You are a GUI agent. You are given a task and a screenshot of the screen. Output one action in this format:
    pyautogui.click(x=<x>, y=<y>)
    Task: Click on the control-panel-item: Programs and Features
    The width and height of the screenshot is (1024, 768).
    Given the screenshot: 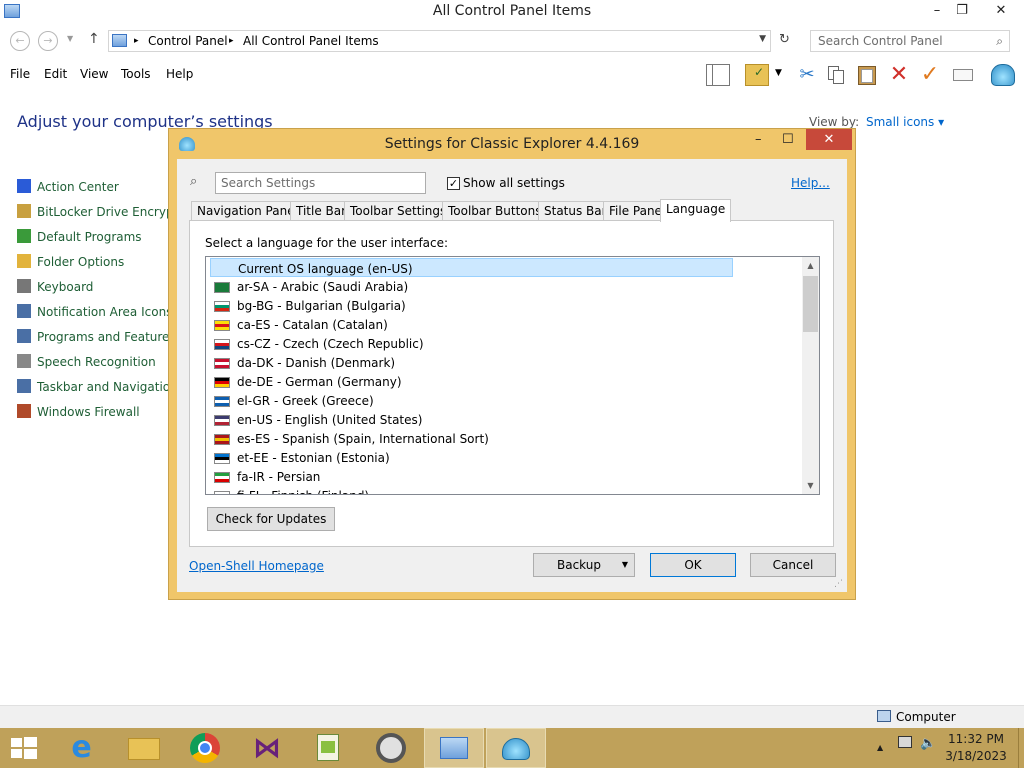 What is the action you would take?
    pyautogui.click(x=96, y=338)
    